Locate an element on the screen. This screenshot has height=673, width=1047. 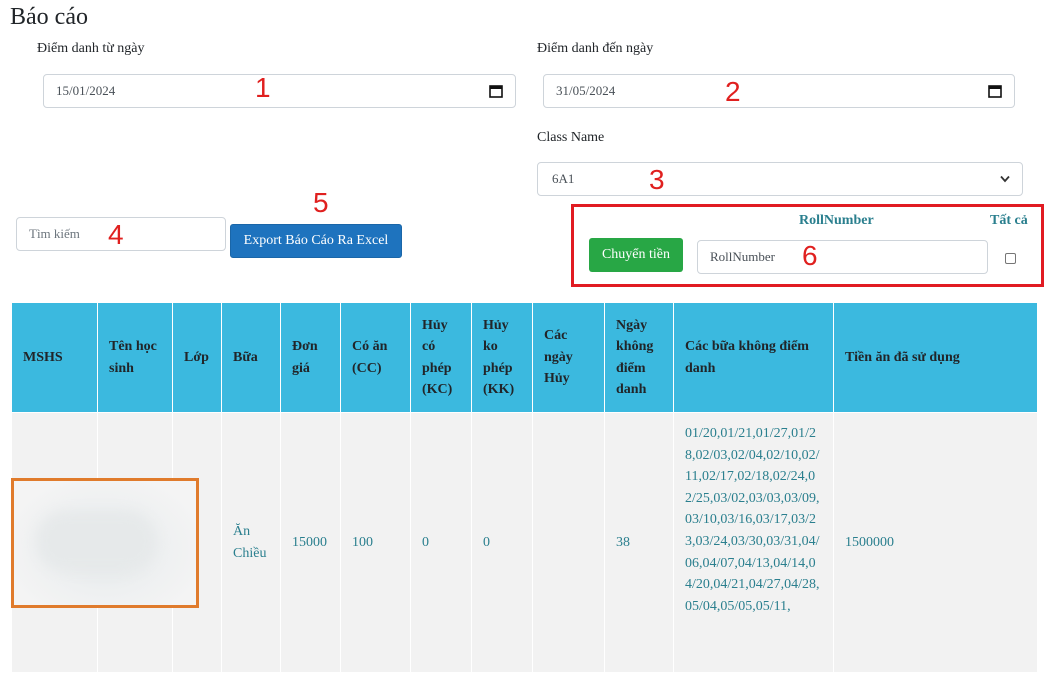
col-header-cancel-permitted: Hủy có phép (KC) is located at coordinates (441, 357).